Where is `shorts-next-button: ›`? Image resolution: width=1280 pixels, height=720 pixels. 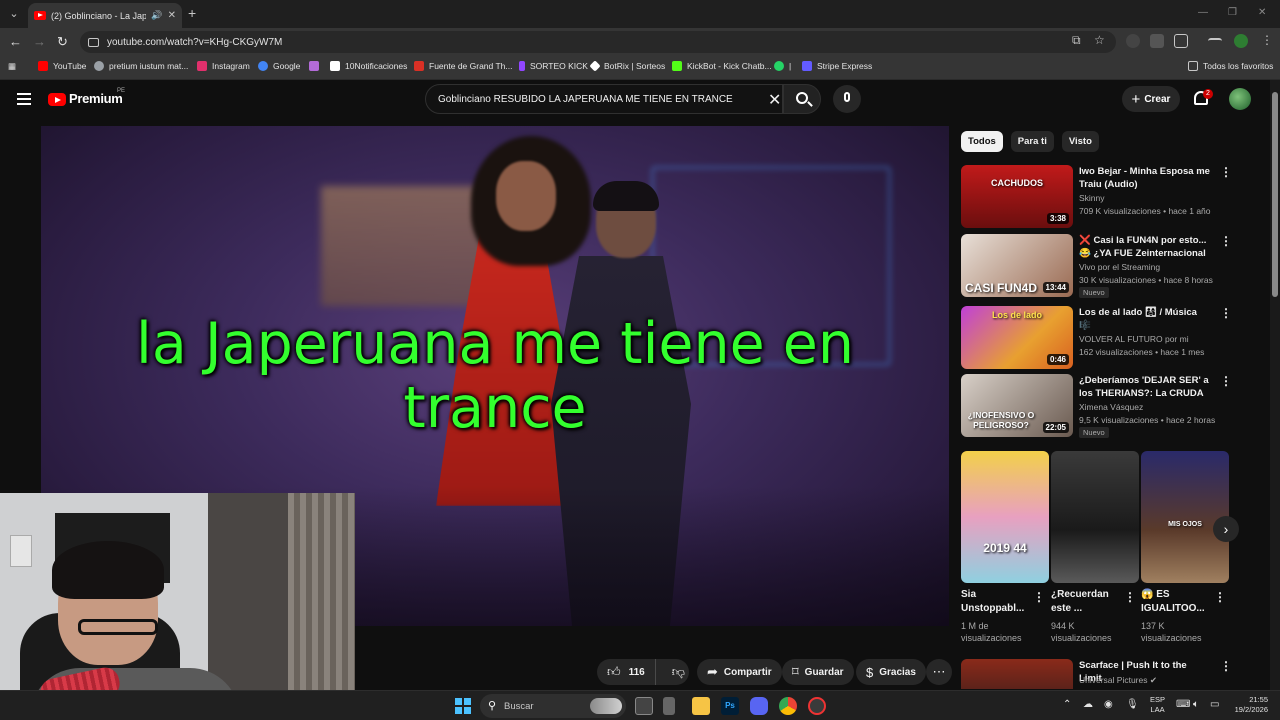
shorts-next-button: › is located at coordinates (1226, 529).